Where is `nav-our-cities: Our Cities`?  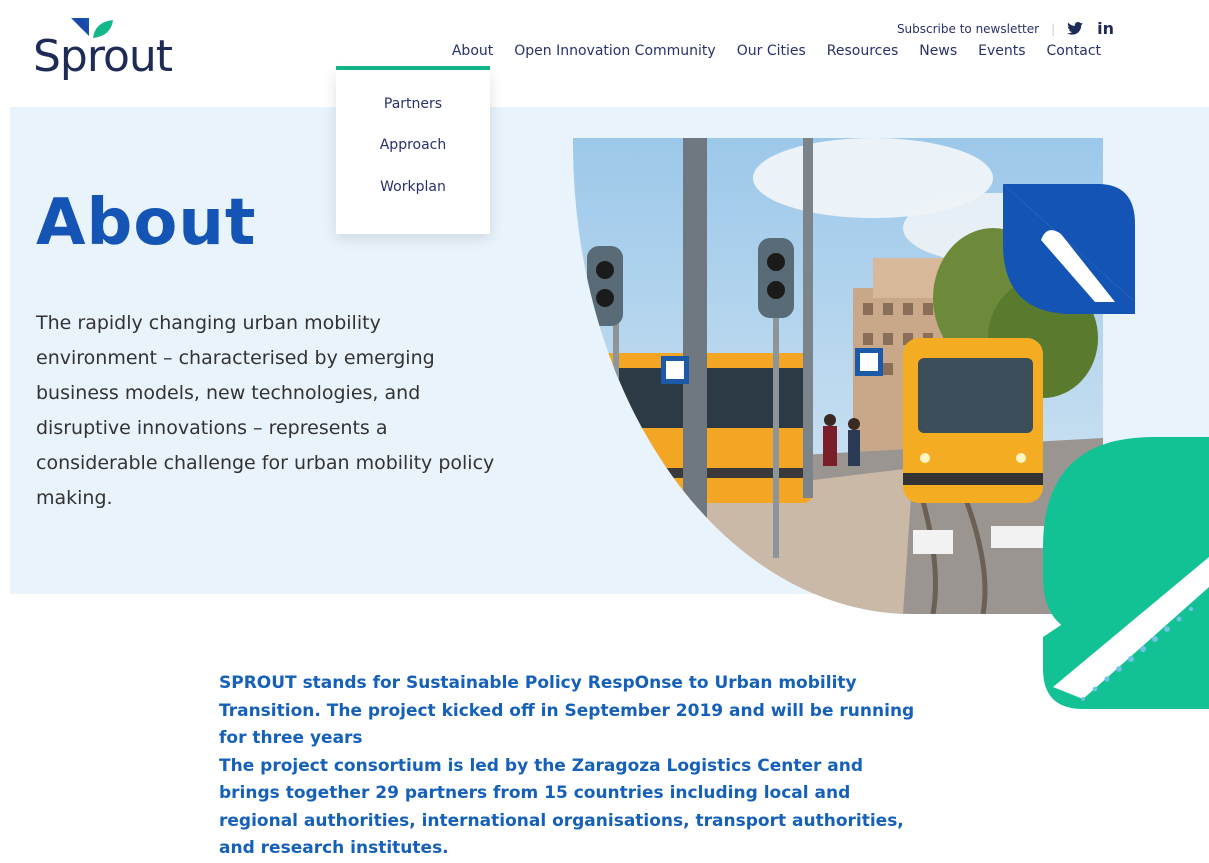
nav-our-cities: Our Cities is located at coordinates (771, 51).